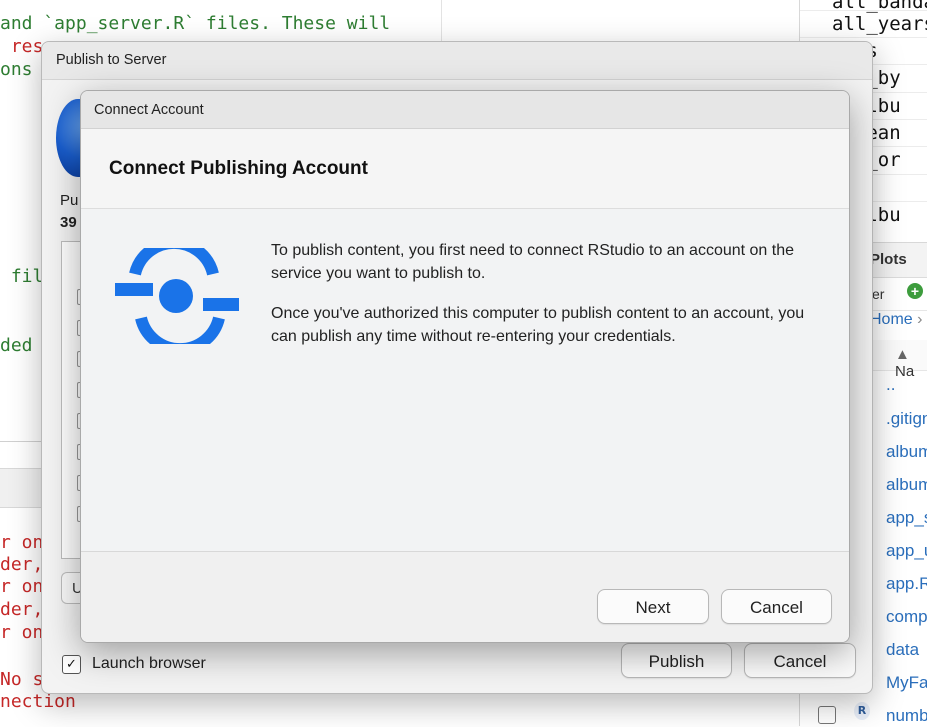 The height and width of the screenshot is (727, 927). I want to click on console-line: nection, so click(38, 701).